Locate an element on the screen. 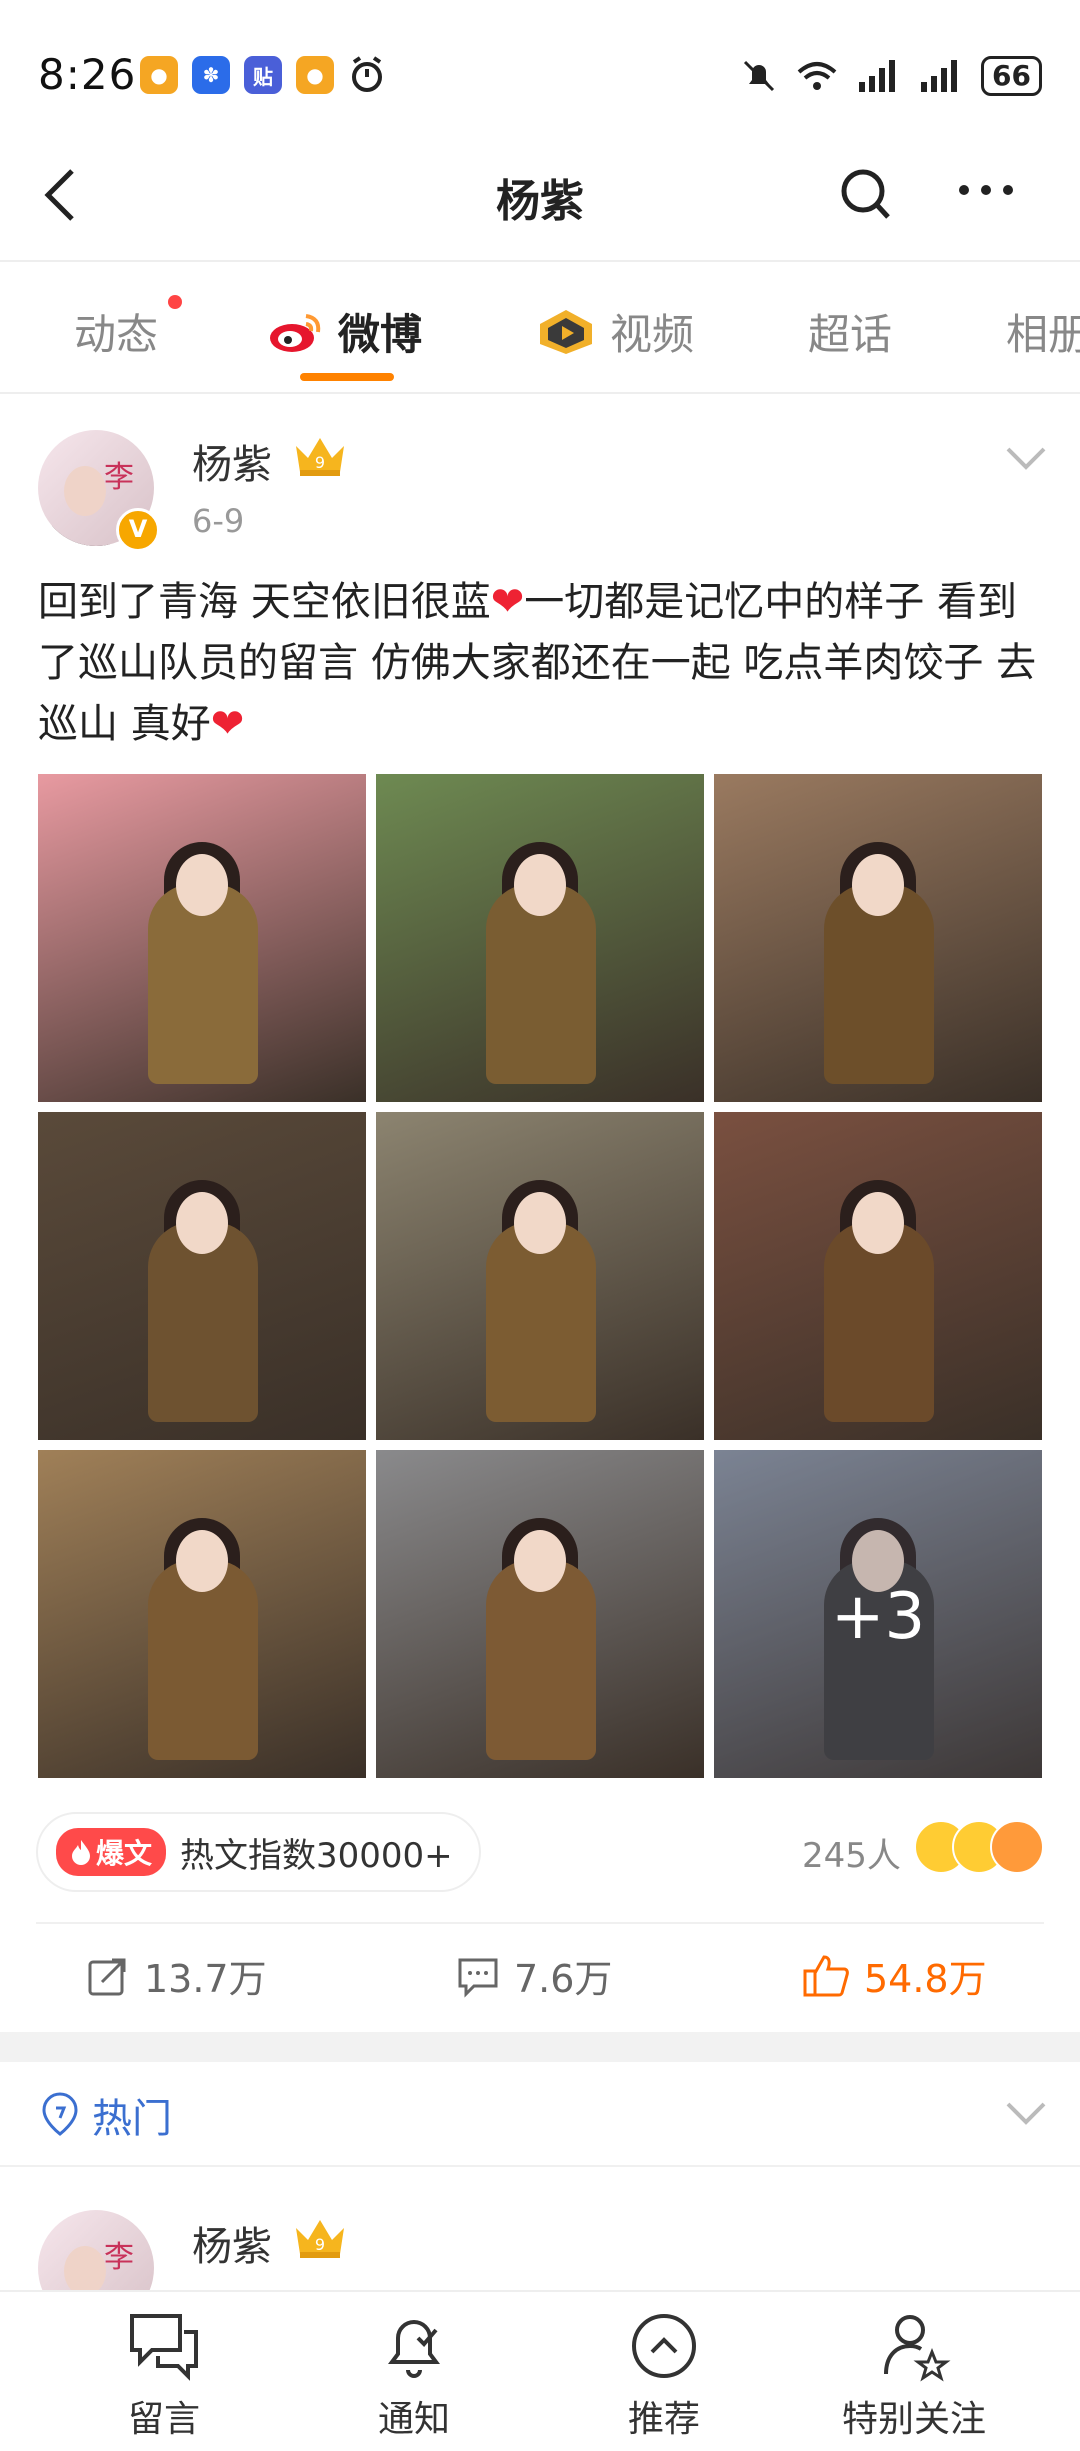 The width and height of the screenshot is (1080, 2451). weibo-logo-icon is located at coordinates (295, 332).